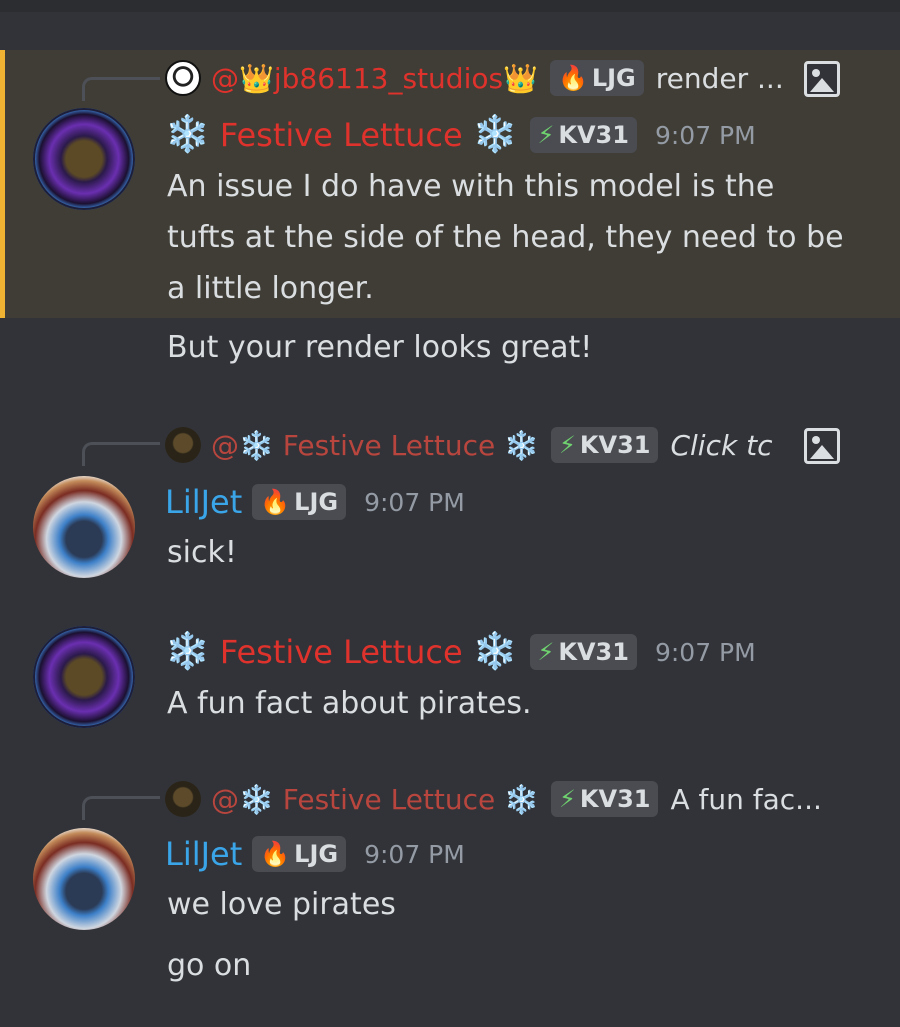 This screenshot has height=1027, width=900. What do you see at coordinates (209, 965) in the screenshot?
I see `message-text: go on` at bounding box center [209, 965].